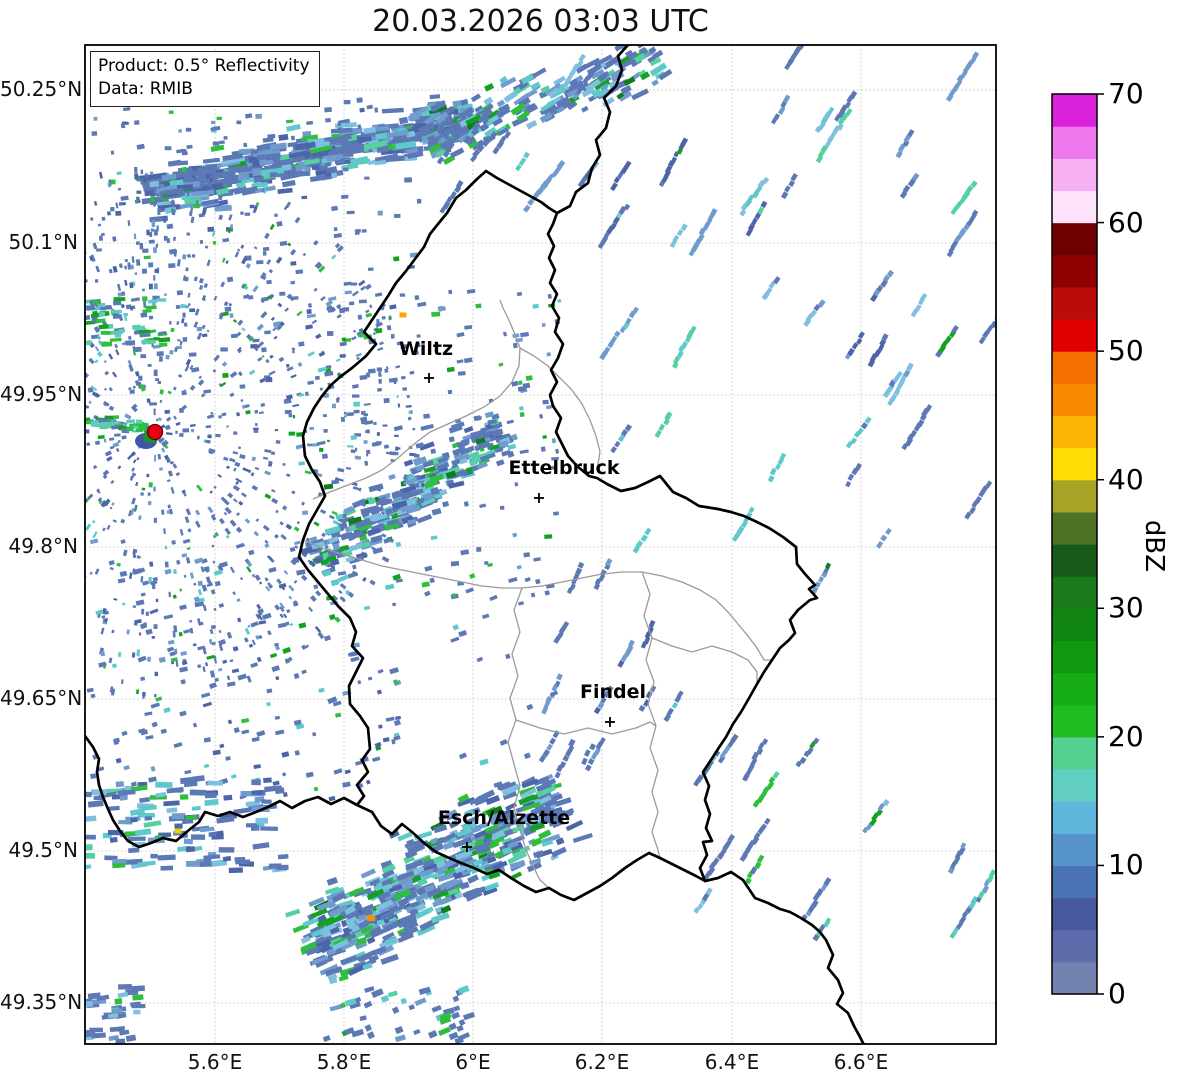  What do you see at coordinates (204, 66) in the screenshot?
I see `product-line: Product: 0.5° Reflectivity` at bounding box center [204, 66].